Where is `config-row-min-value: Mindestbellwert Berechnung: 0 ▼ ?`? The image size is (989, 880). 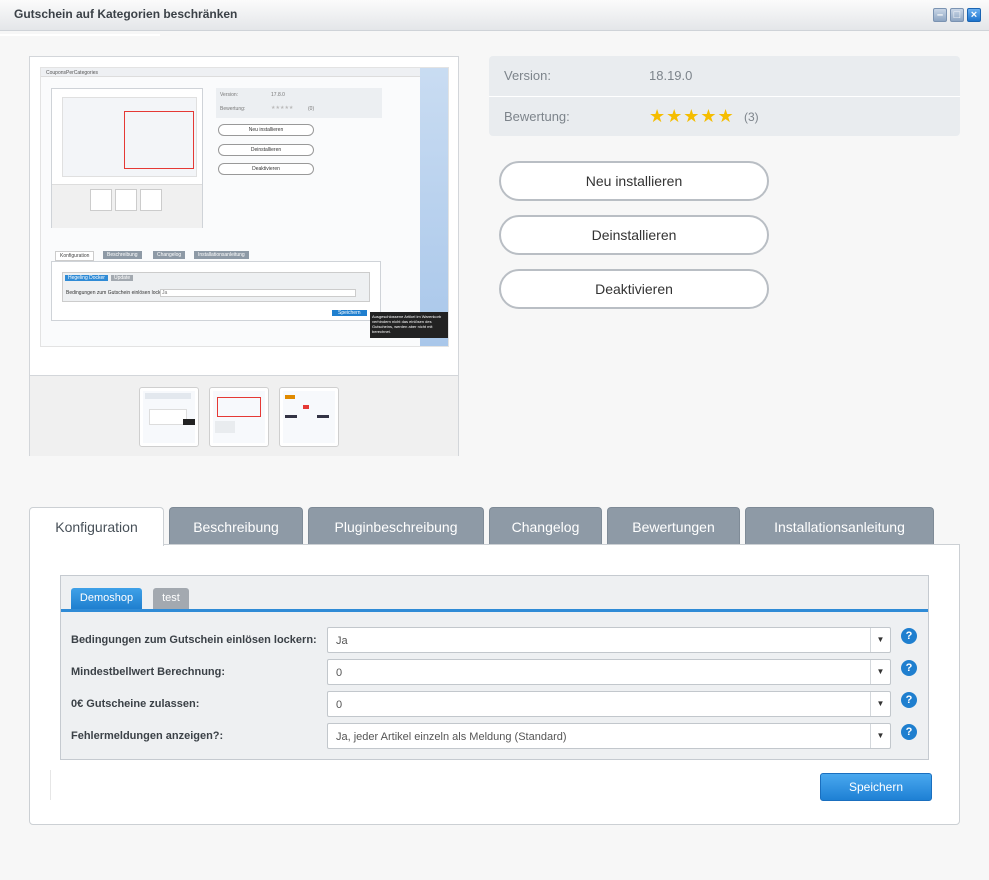 config-row-min-value: Mindestbellwert Berechnung: 0 ▼ ? is located at coordinates (494, 674).